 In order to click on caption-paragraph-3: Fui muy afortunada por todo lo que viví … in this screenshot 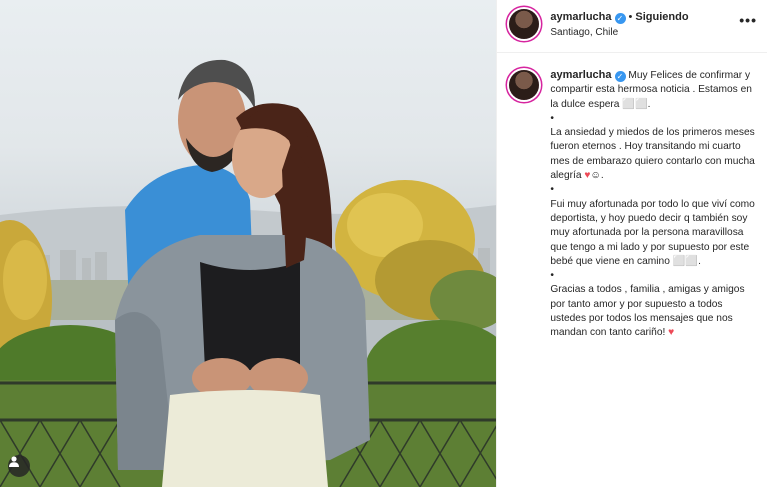, I will do `click(652, 232)`.